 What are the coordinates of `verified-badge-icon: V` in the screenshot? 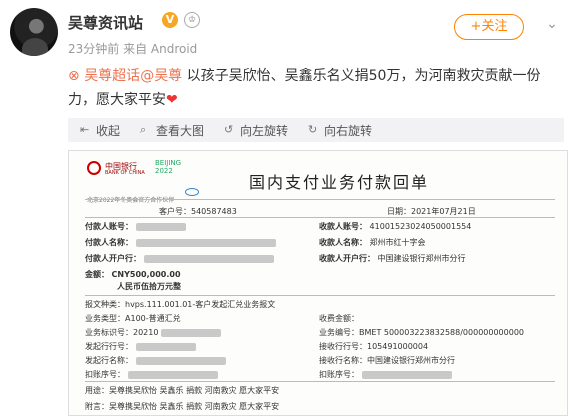 It's located at (170, 20).